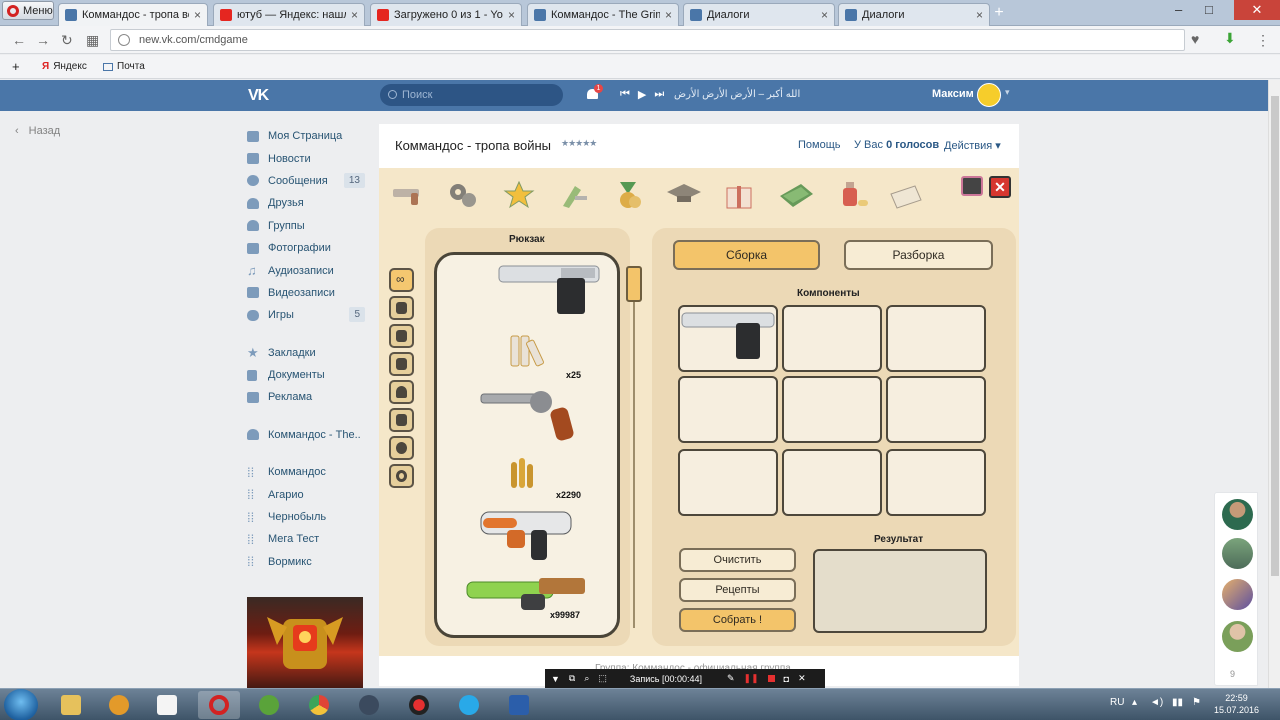 The height and width of the screenshot is (720, 1280). Describe the element at coordinates (1156, 702) in the screenshot. I see `volume-icon: ◄)` at that location.